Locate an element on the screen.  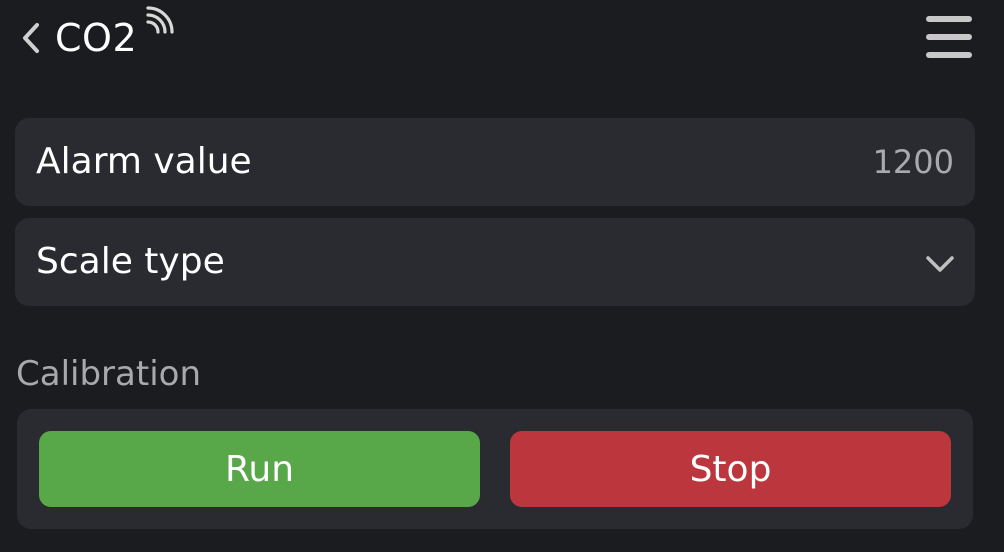
menu-button is located at coordinates (949, 38).